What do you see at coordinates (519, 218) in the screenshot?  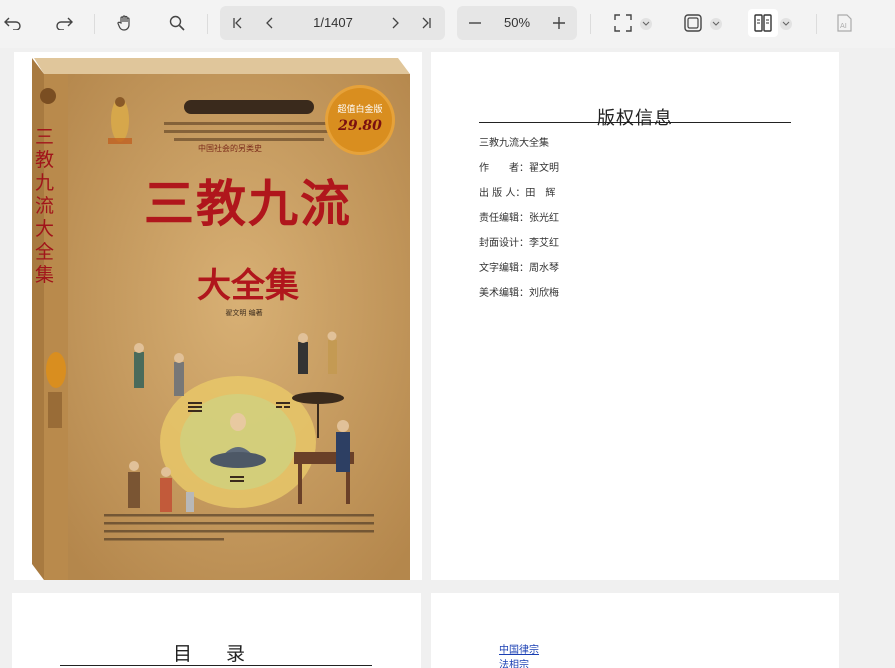 I see `copyright-line: 责任编辑：张光红` at bounding box center [519, 218].